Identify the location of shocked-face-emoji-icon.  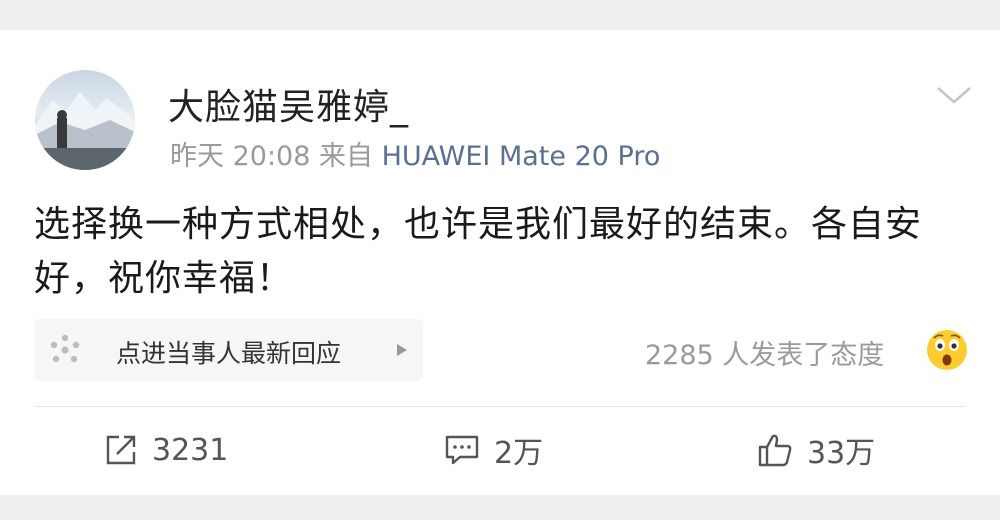
(947, 350).